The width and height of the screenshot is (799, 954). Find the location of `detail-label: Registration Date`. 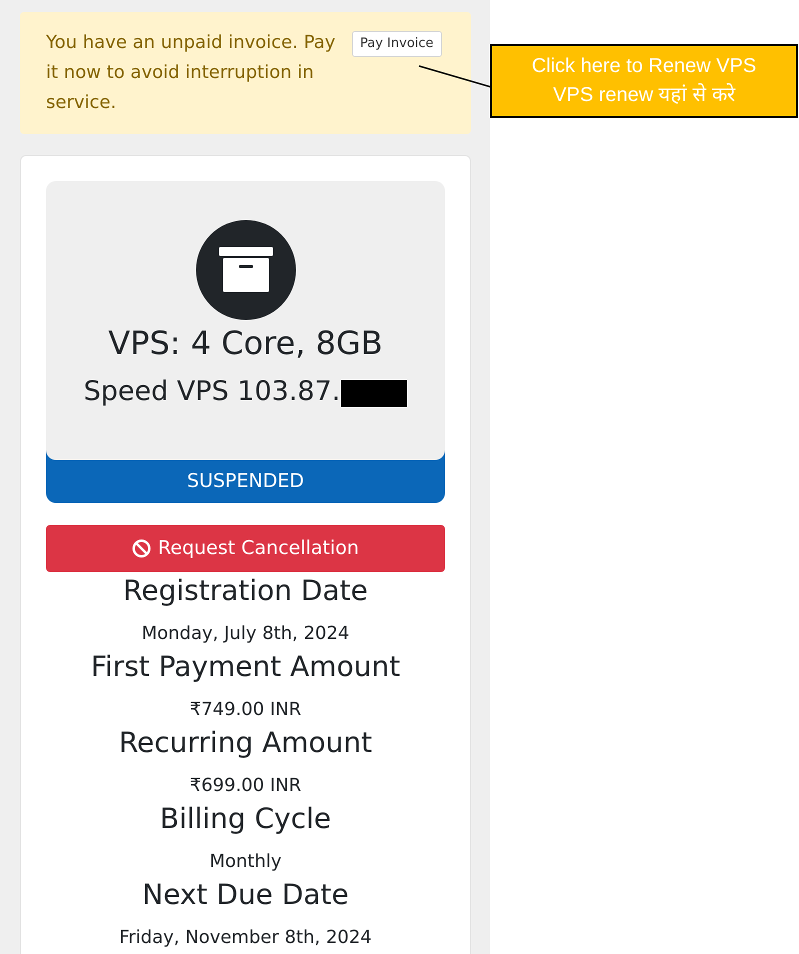

detail-label: Registration Date is located at coordinates (245, 591).